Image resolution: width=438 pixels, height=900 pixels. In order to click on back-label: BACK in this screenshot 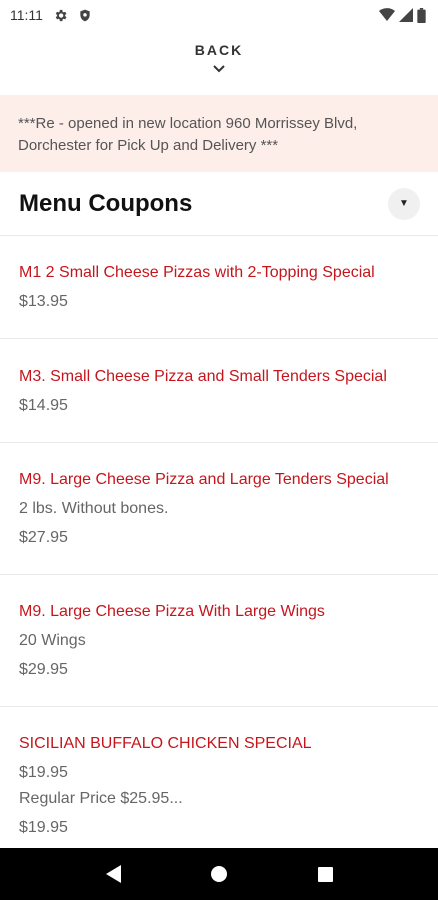, I will do `click(219, 50)`.